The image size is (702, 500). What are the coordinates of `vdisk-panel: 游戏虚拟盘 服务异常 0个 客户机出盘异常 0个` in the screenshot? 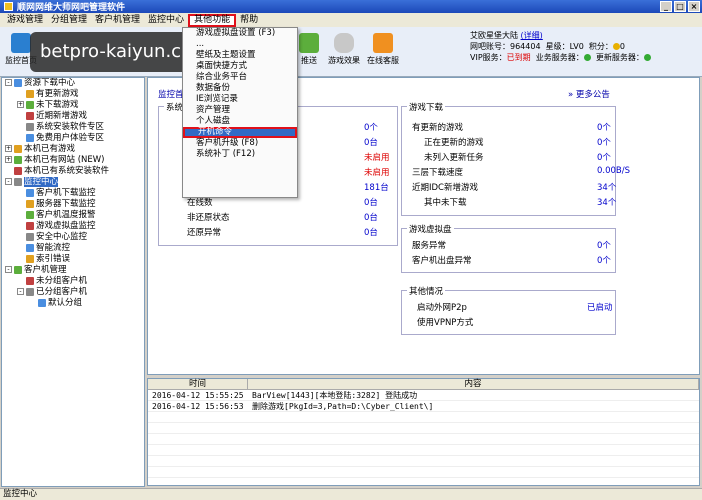 It's located at (508, 248).